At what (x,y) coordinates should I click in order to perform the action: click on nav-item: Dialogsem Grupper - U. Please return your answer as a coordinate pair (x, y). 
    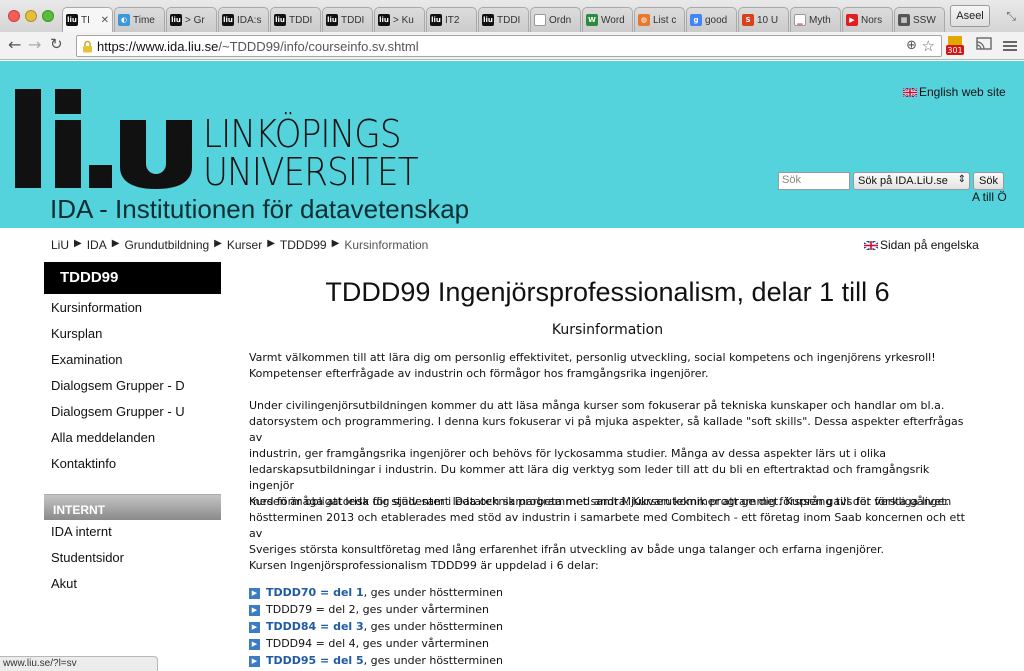
    Looking at the image, I should click on (118, 411).